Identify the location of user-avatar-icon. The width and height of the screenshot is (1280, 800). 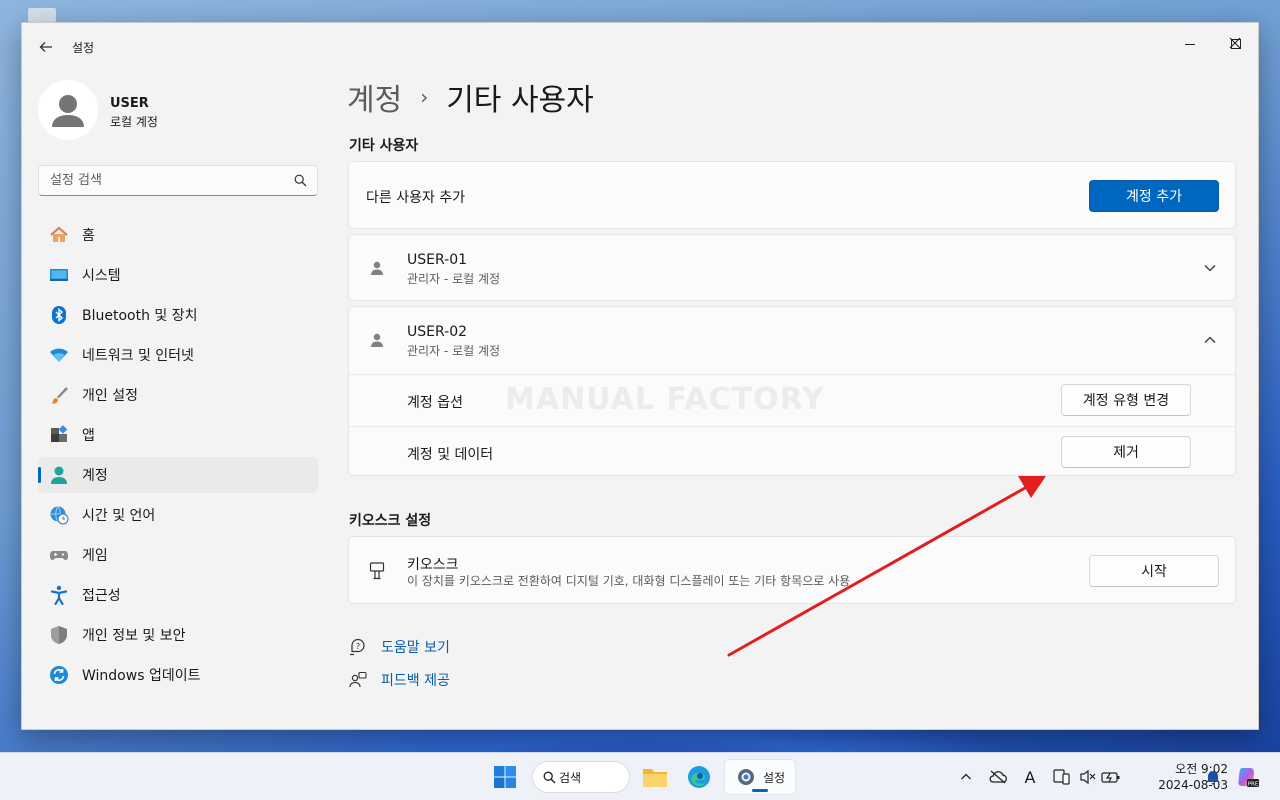
(68, 111).